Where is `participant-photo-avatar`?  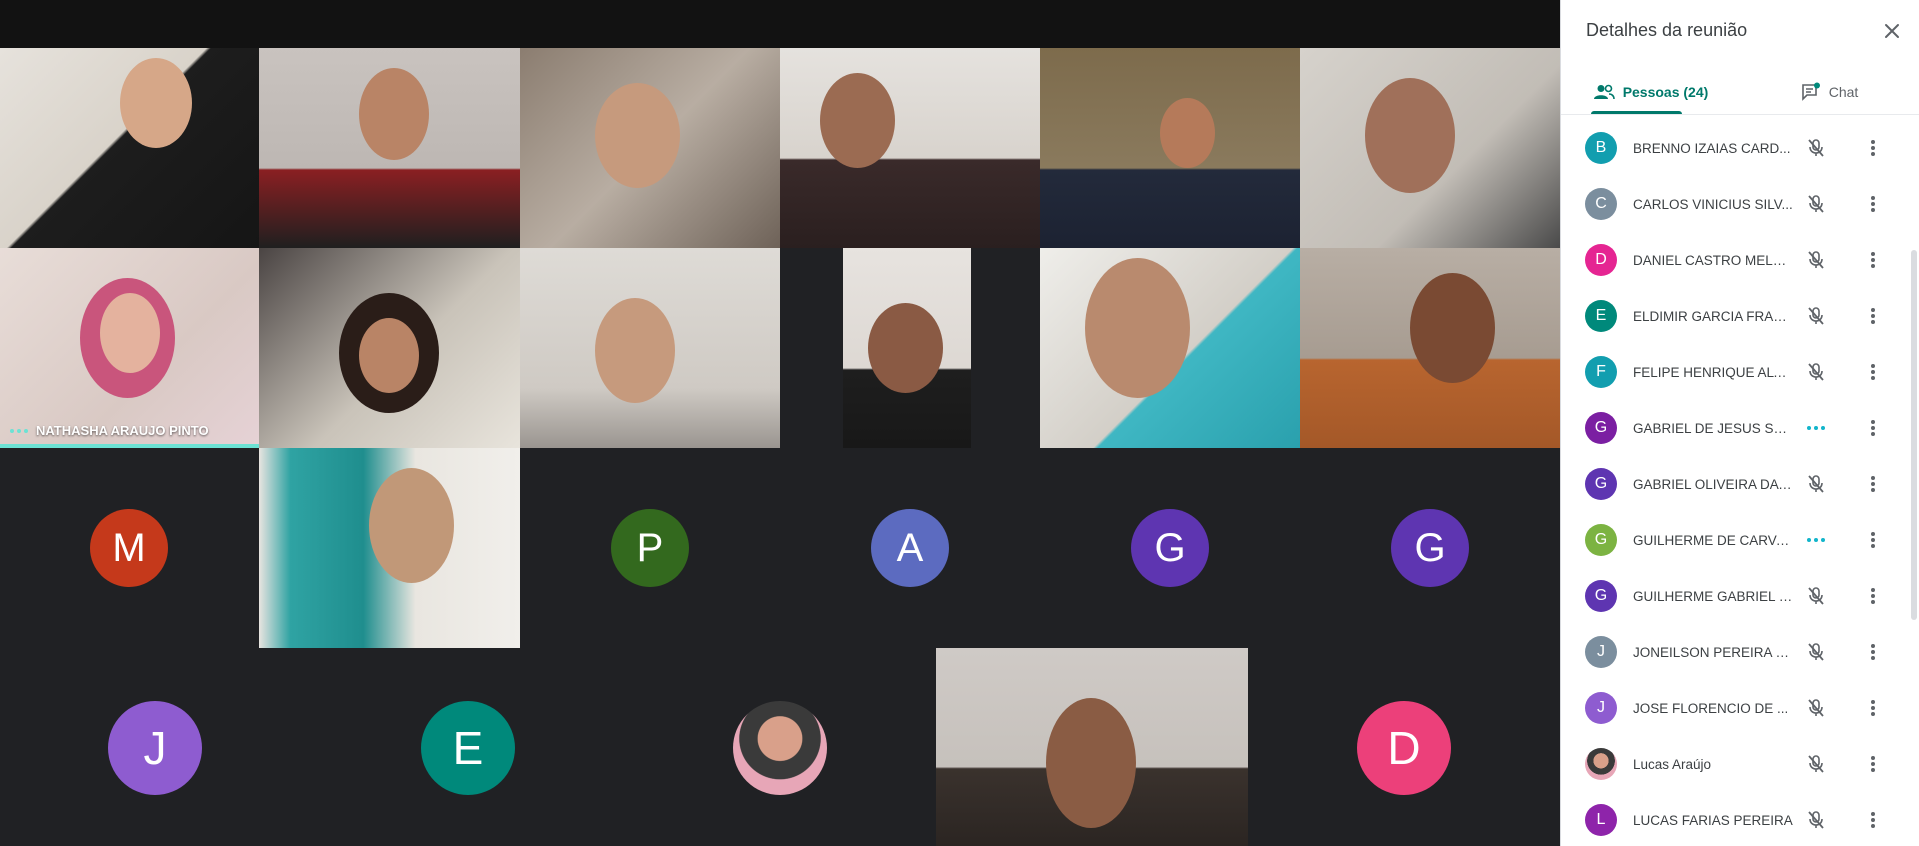
participant-photo-avatar is located at coordinates (1601, 764).